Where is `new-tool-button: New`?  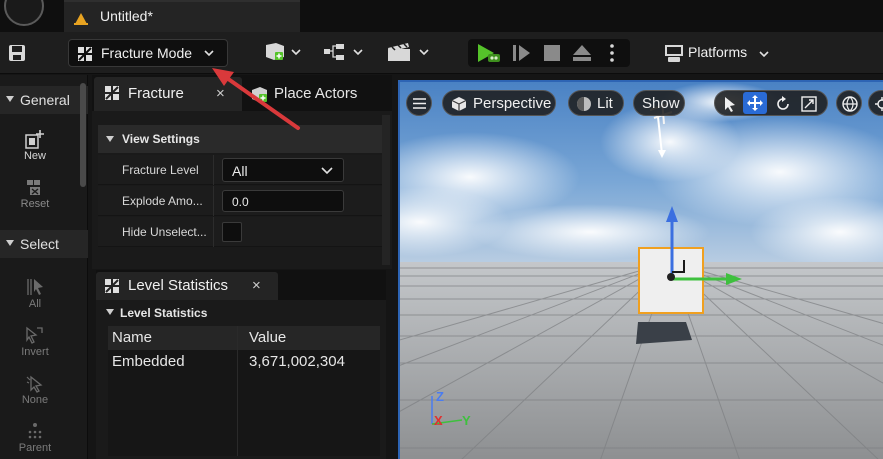
new-tool-button: New is located at coordinates (35, 145).